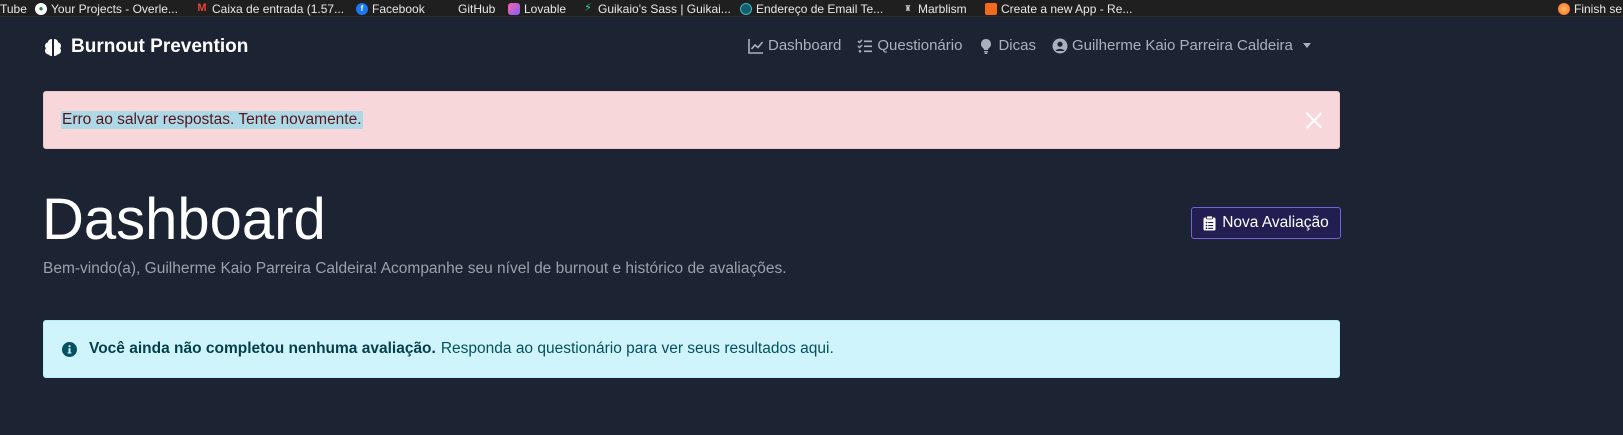 The width and height of the screenshot is (1623, 435). I want to click on lovable-icon, so click(514, 8).